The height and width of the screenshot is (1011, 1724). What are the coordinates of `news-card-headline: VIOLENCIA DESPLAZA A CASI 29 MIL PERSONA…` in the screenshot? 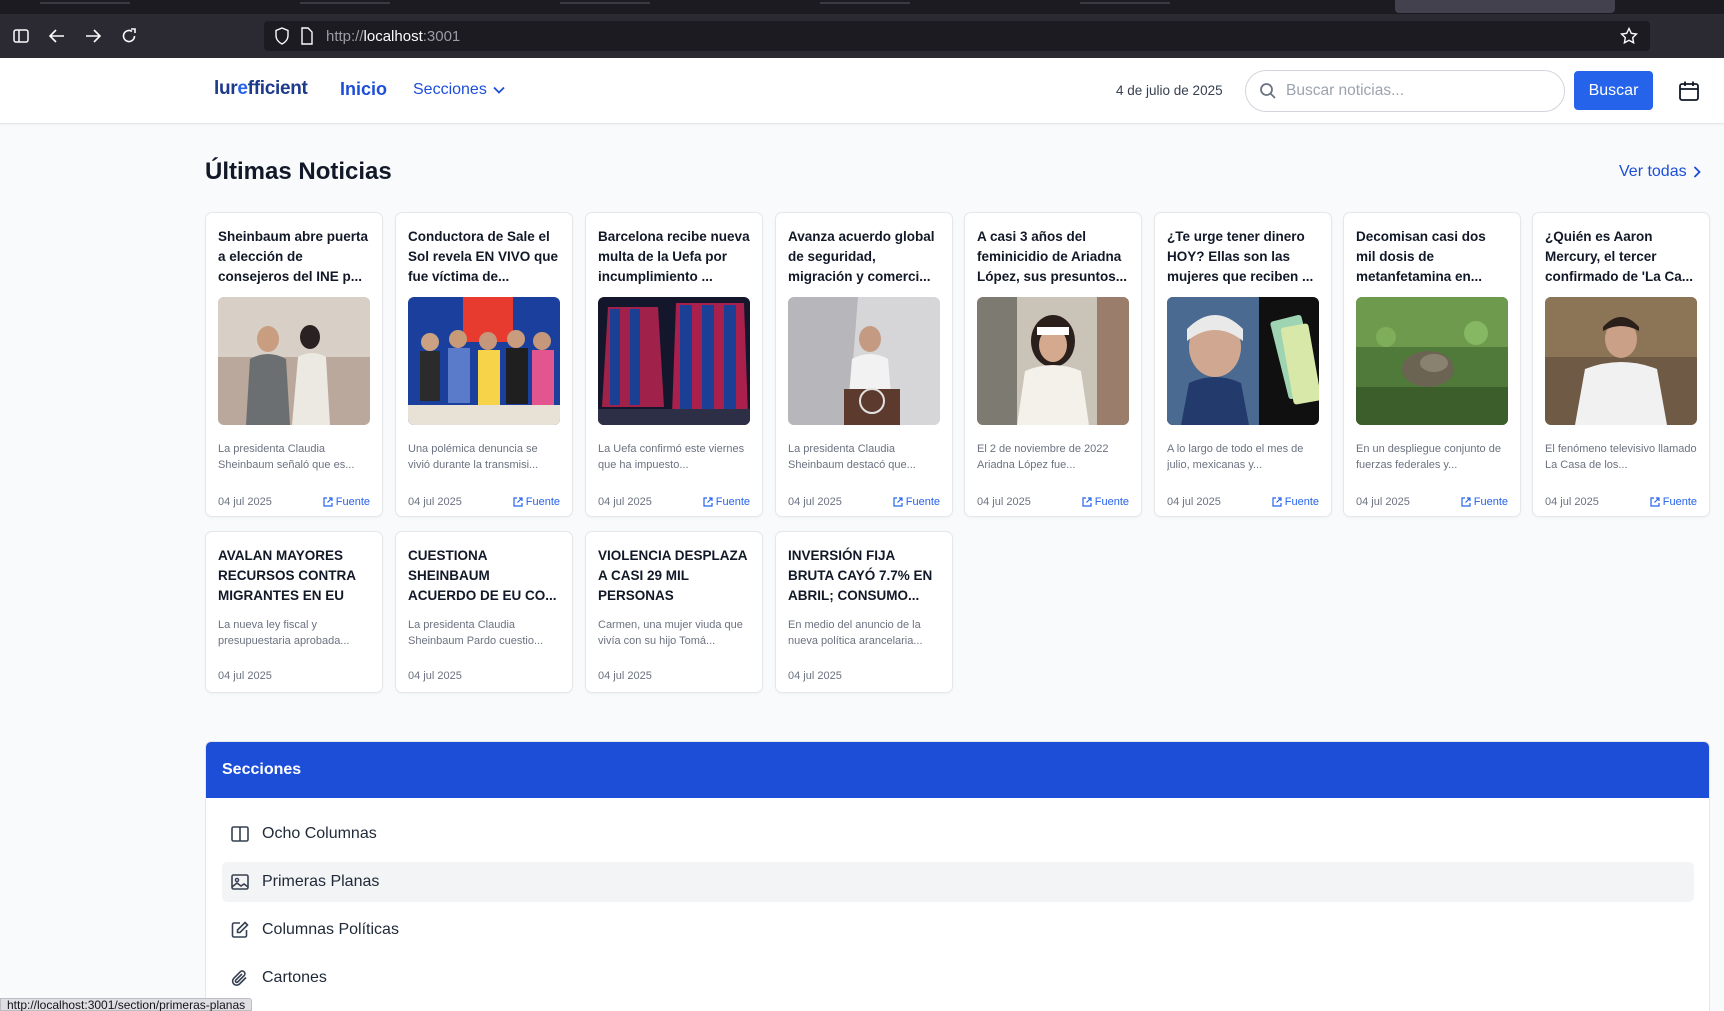 It's located at (674, 576).